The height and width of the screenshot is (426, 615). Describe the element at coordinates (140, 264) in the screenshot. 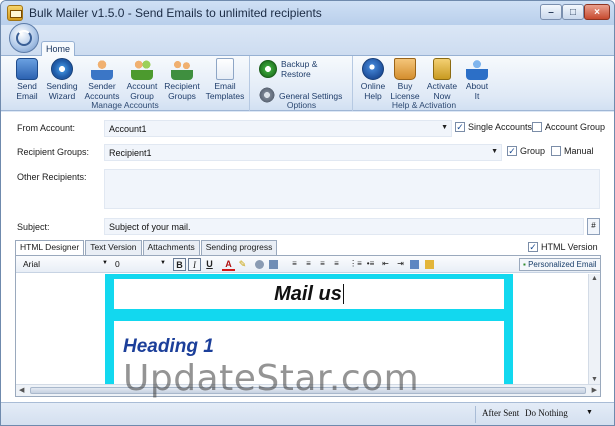

I see `font-size-select: 0 ▼` at that location.